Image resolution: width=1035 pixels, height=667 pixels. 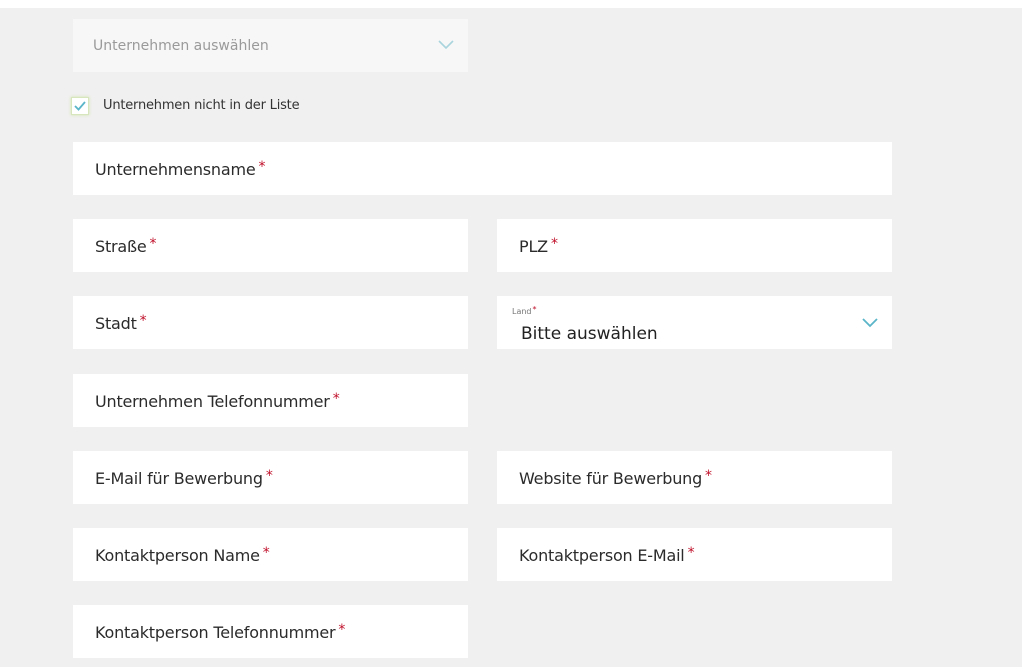 What do you see at coordinates (126, 245) in the screenshot?
I see `street-label: Straße *` at bounding box center [126, 245].